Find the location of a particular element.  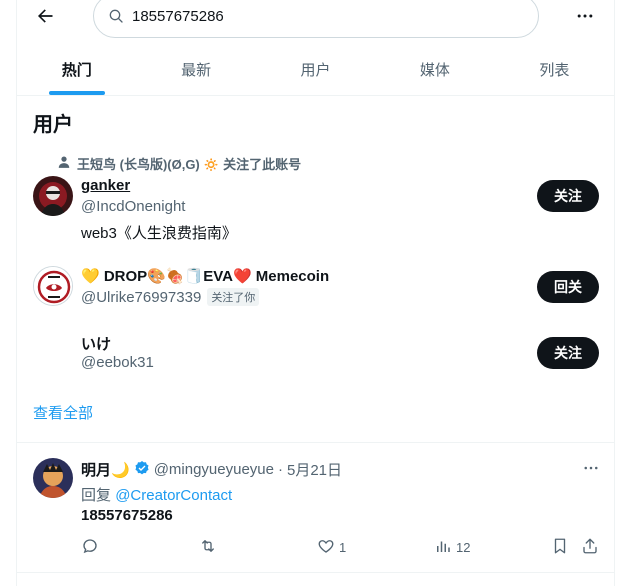

share-icon is located at coordinates (590, 547).